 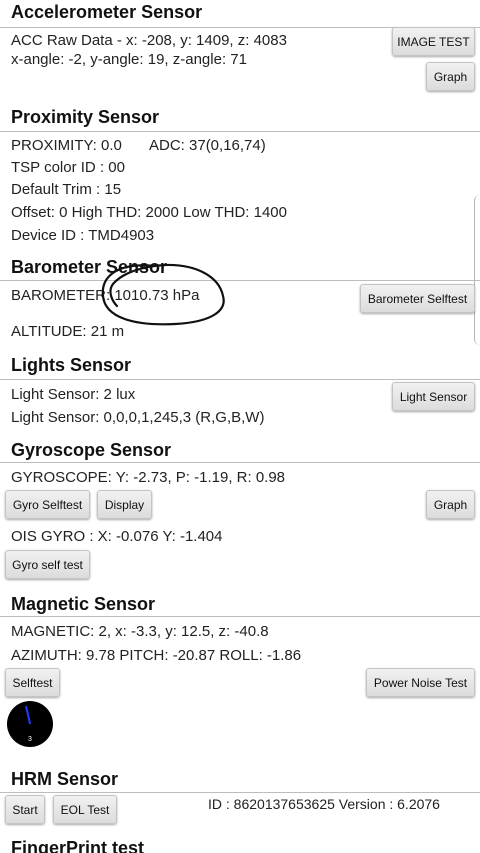 I want to click on hrm-title: HRM Sensor, so click(x=65, y=779).